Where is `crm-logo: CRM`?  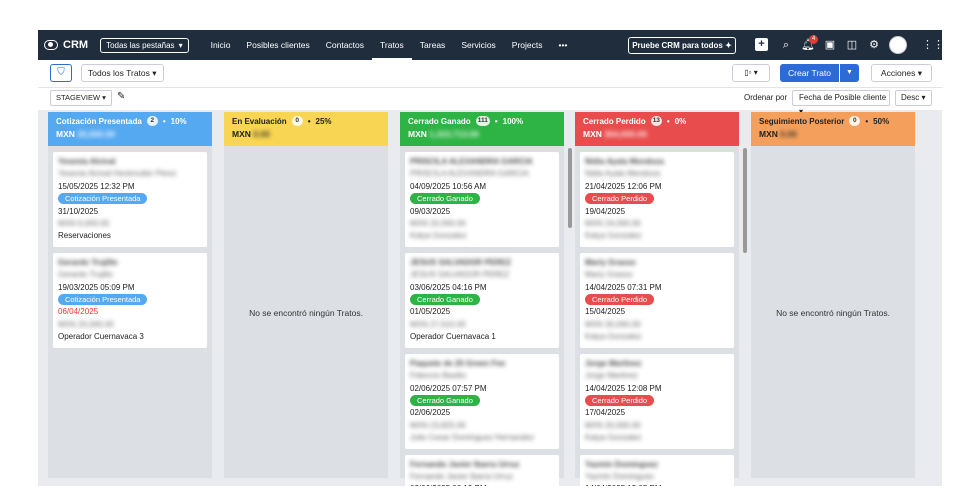
crm-logo: CRM is located at coordinates (66, 45).